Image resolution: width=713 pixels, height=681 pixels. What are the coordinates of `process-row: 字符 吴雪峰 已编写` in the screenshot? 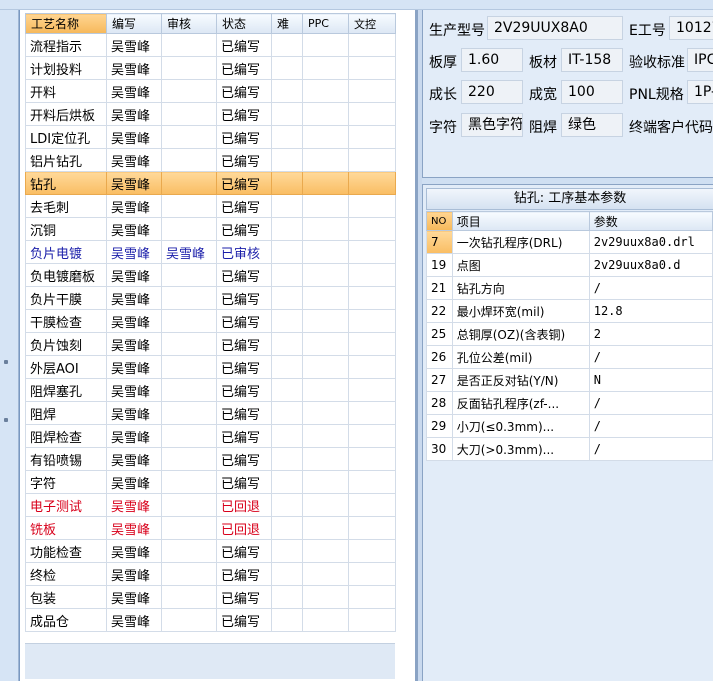 It's located at (210, 482).